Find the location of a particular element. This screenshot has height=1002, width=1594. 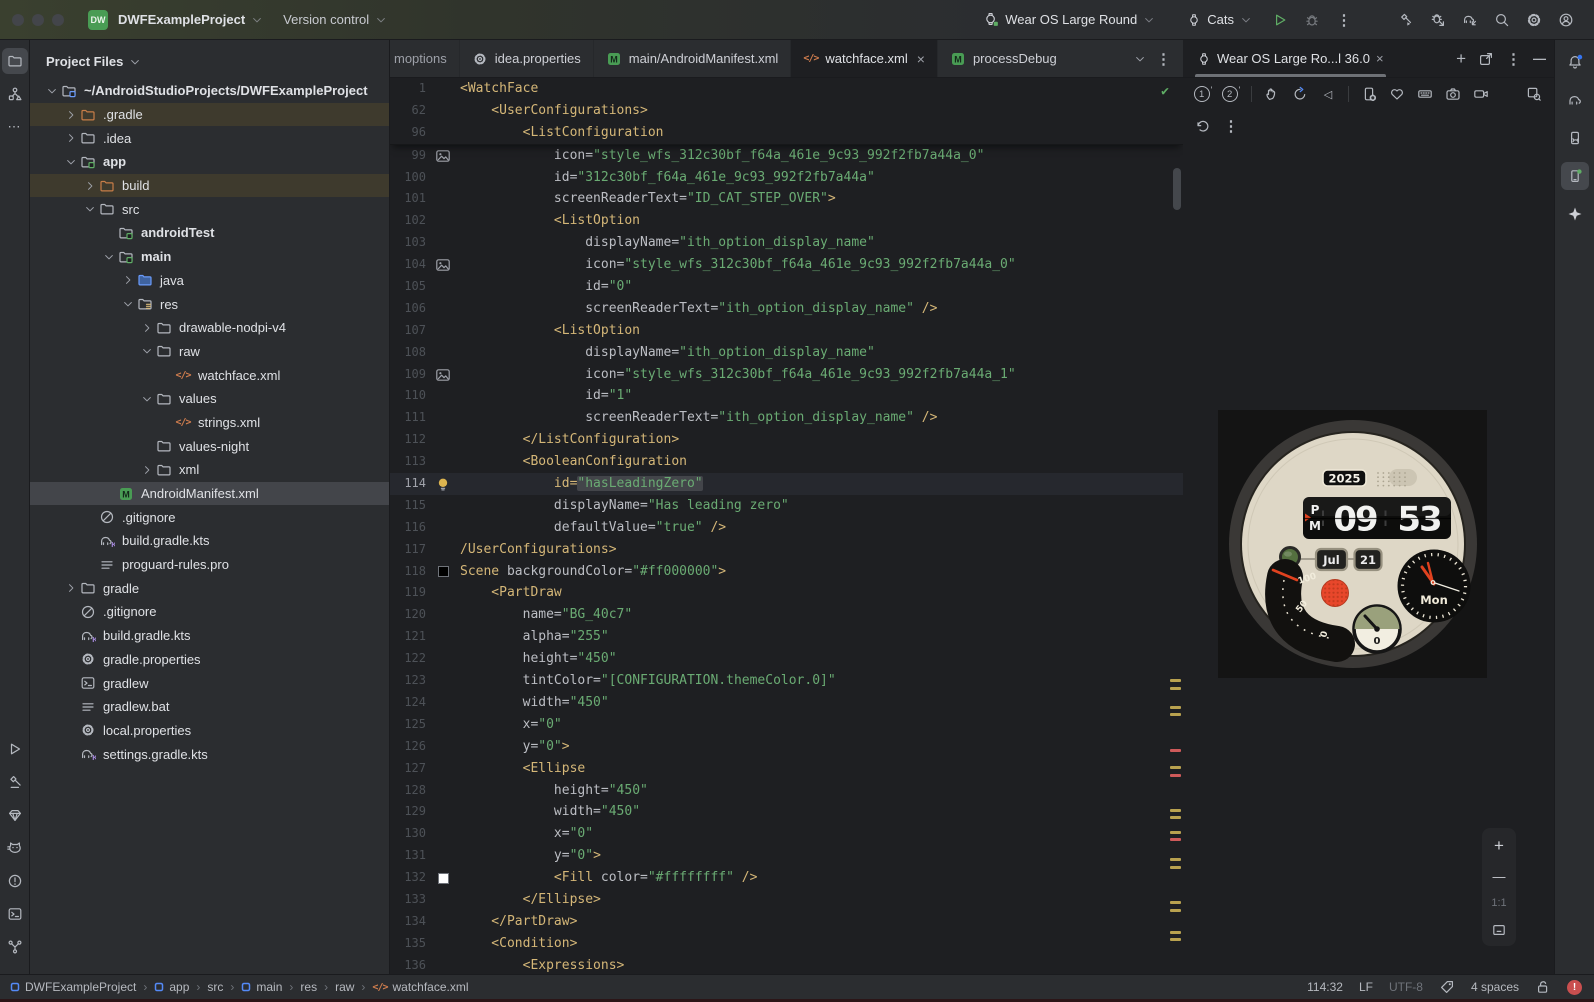

tool-stripe-gradle is located at coordinates (1575, 100).